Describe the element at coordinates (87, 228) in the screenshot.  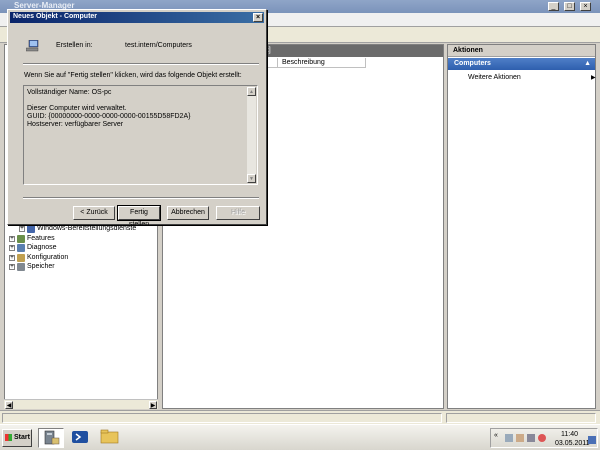
I see `tree-item-label: Windows-Bereitstellungsdienste` at that location.